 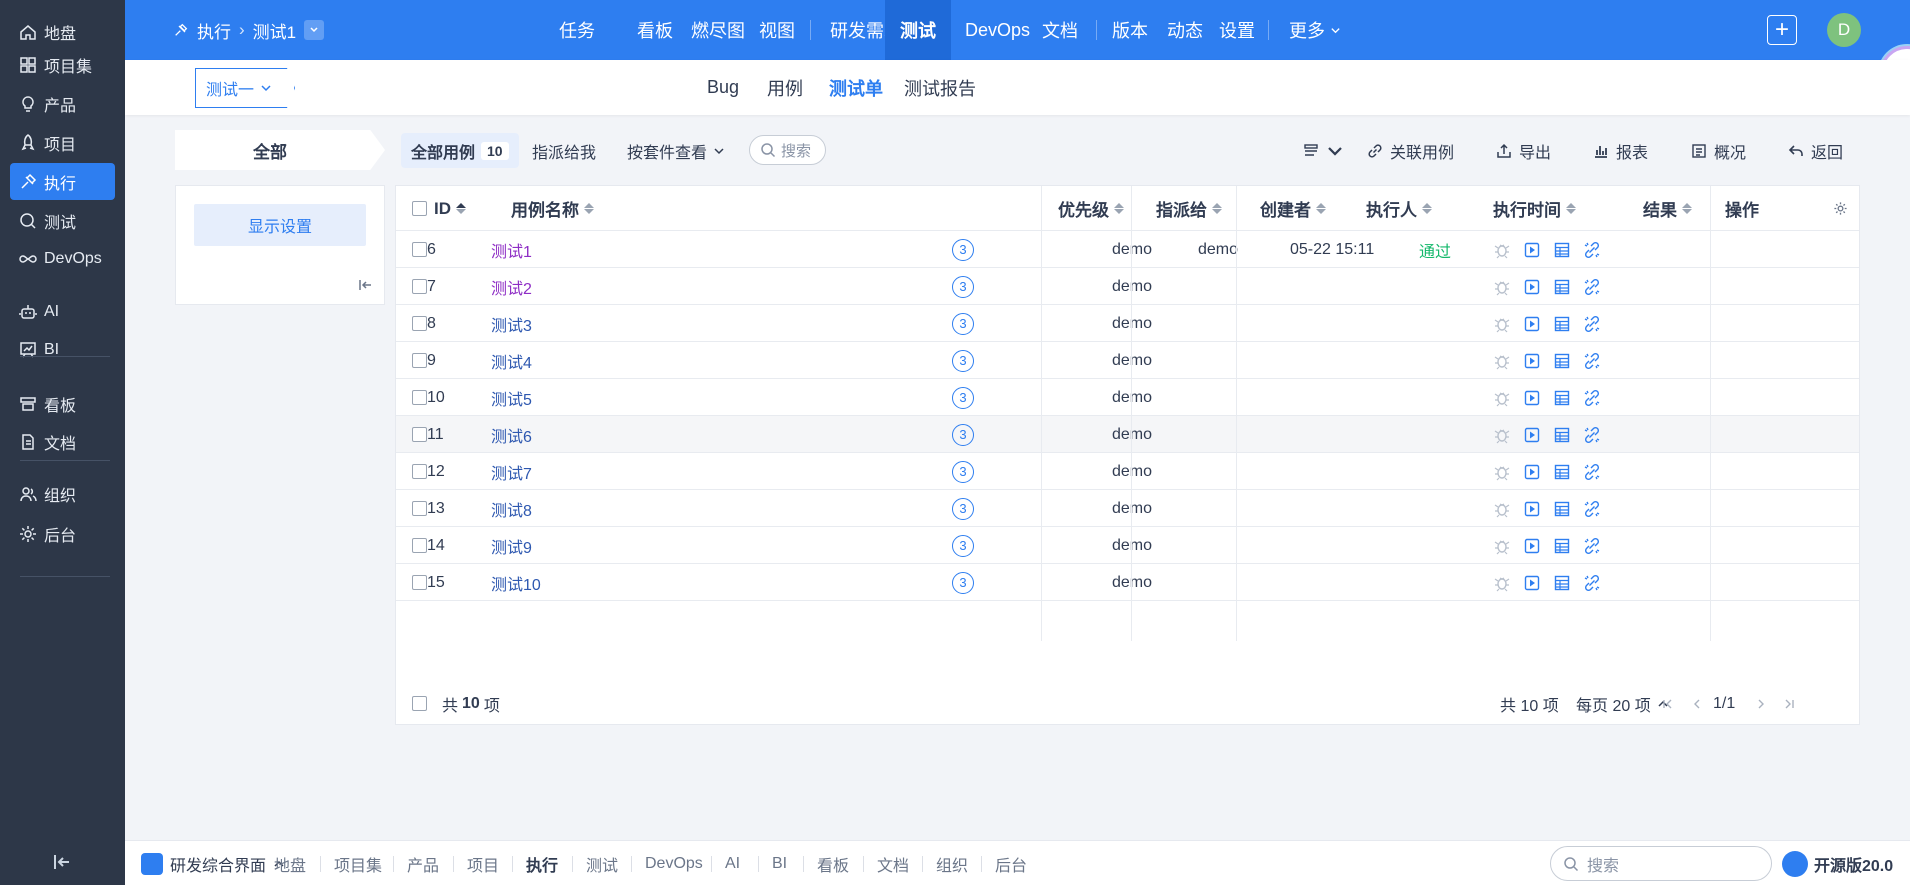 What do you see at coordinates (274, 30) in the screenshot?
I see `breadcrumb-object: 测试1` at bounding box center [274, 30].